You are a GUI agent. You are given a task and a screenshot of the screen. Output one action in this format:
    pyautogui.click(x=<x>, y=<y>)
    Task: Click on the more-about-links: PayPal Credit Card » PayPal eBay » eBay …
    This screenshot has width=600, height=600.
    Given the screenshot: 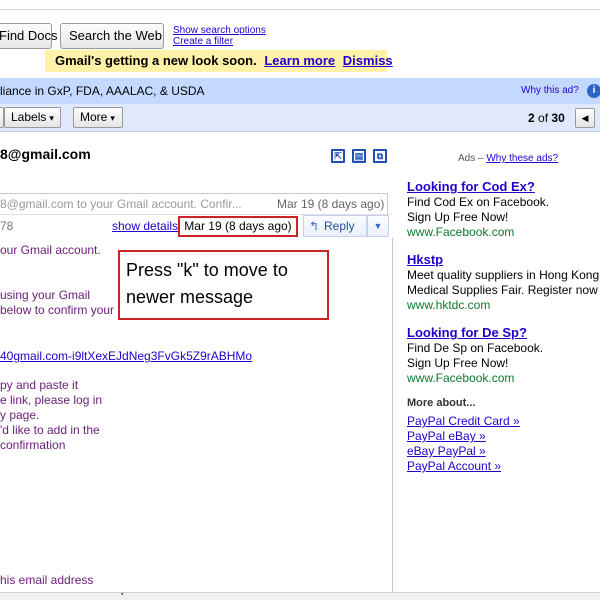 What is the action you would take?
    pyautogui.click(x=463, y=444)
    